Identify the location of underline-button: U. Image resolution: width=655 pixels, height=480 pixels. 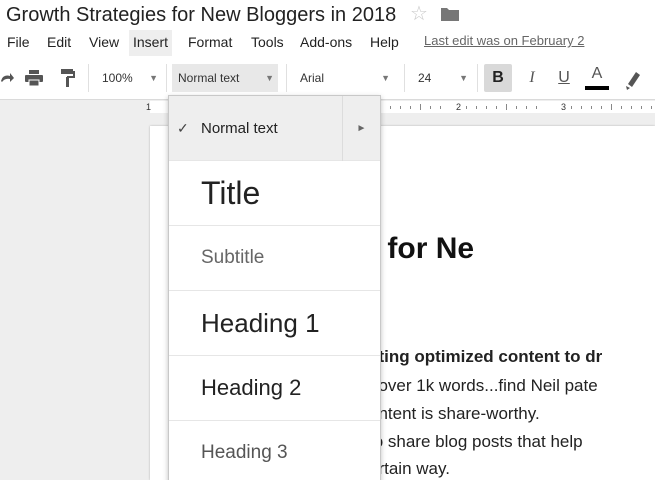
(564, 78).